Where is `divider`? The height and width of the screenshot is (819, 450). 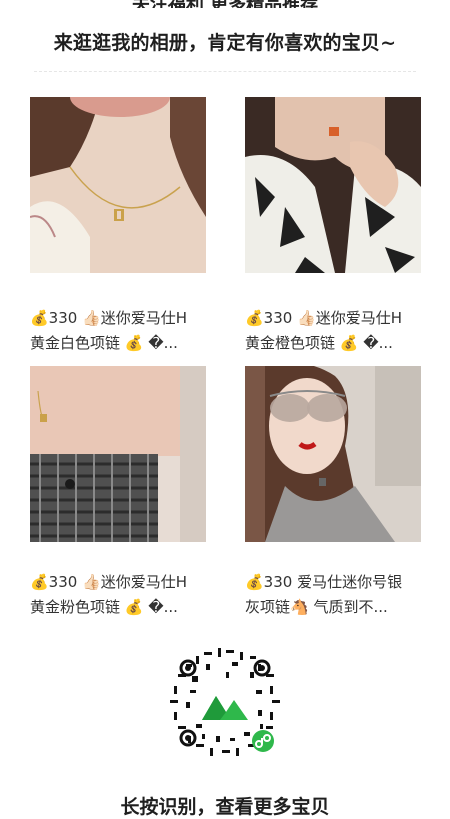
divider is located at coordinates (225, 71).